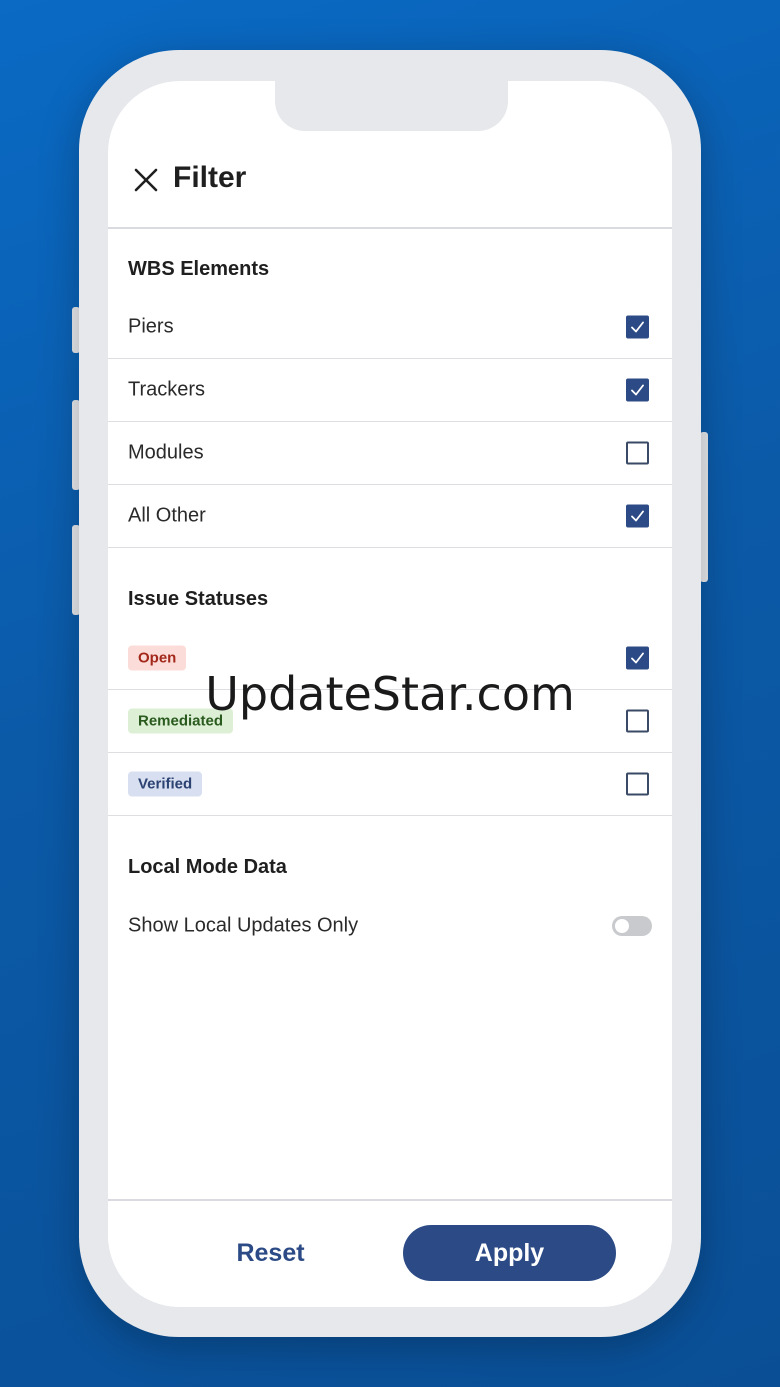 This screenshot has height=1387, width=780. Describe the element at coordinates (390, 516) in the screenshot. I see `wbs-item-all-other: All Other` at that location.